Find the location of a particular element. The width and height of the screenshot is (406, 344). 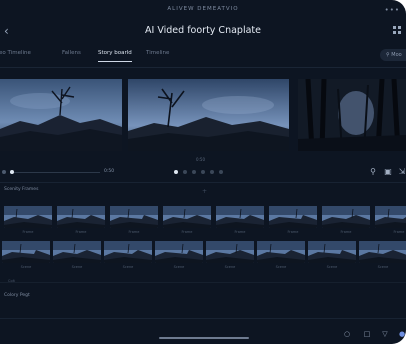

grid-view-icon is located at coordinates (397, 30).